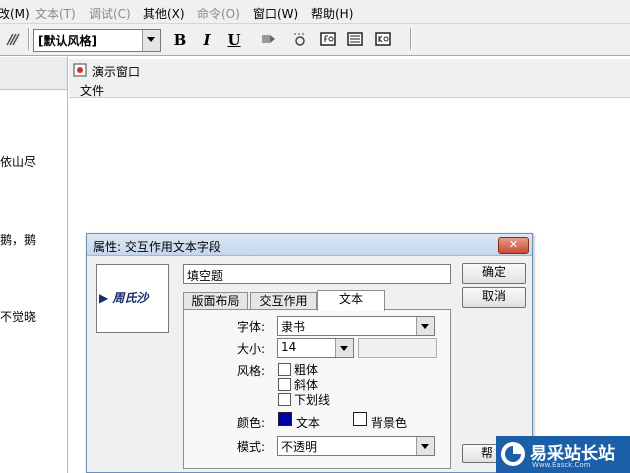  Describe the element at coordinates (67, 41) in the screenshot. I see `style-combo-value: [默认风格]` at that location.